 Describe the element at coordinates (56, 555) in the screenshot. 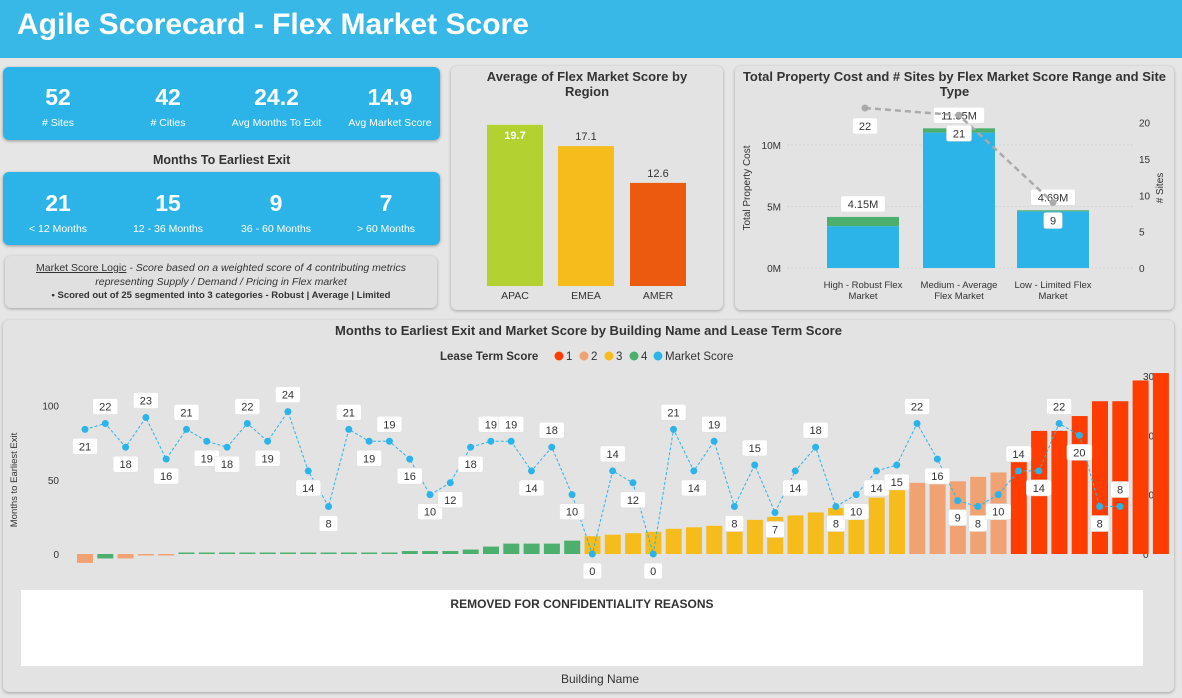

I see `y-tick-label: 0` at that location.